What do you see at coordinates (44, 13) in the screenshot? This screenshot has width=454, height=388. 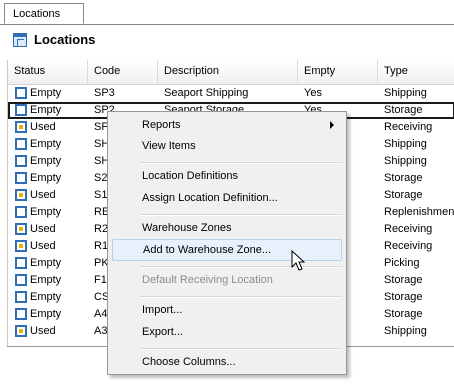 I see `tab-locations: Locations` at bounding box center [44, 13].